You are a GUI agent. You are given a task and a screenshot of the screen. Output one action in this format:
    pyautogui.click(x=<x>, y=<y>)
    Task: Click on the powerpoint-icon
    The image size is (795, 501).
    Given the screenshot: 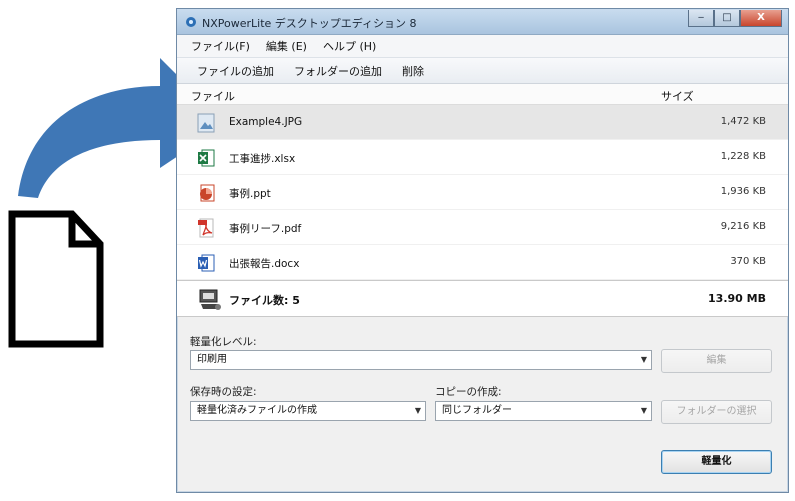 What is the action you would take?
    pyautogui.click(x=207, y=193)
    